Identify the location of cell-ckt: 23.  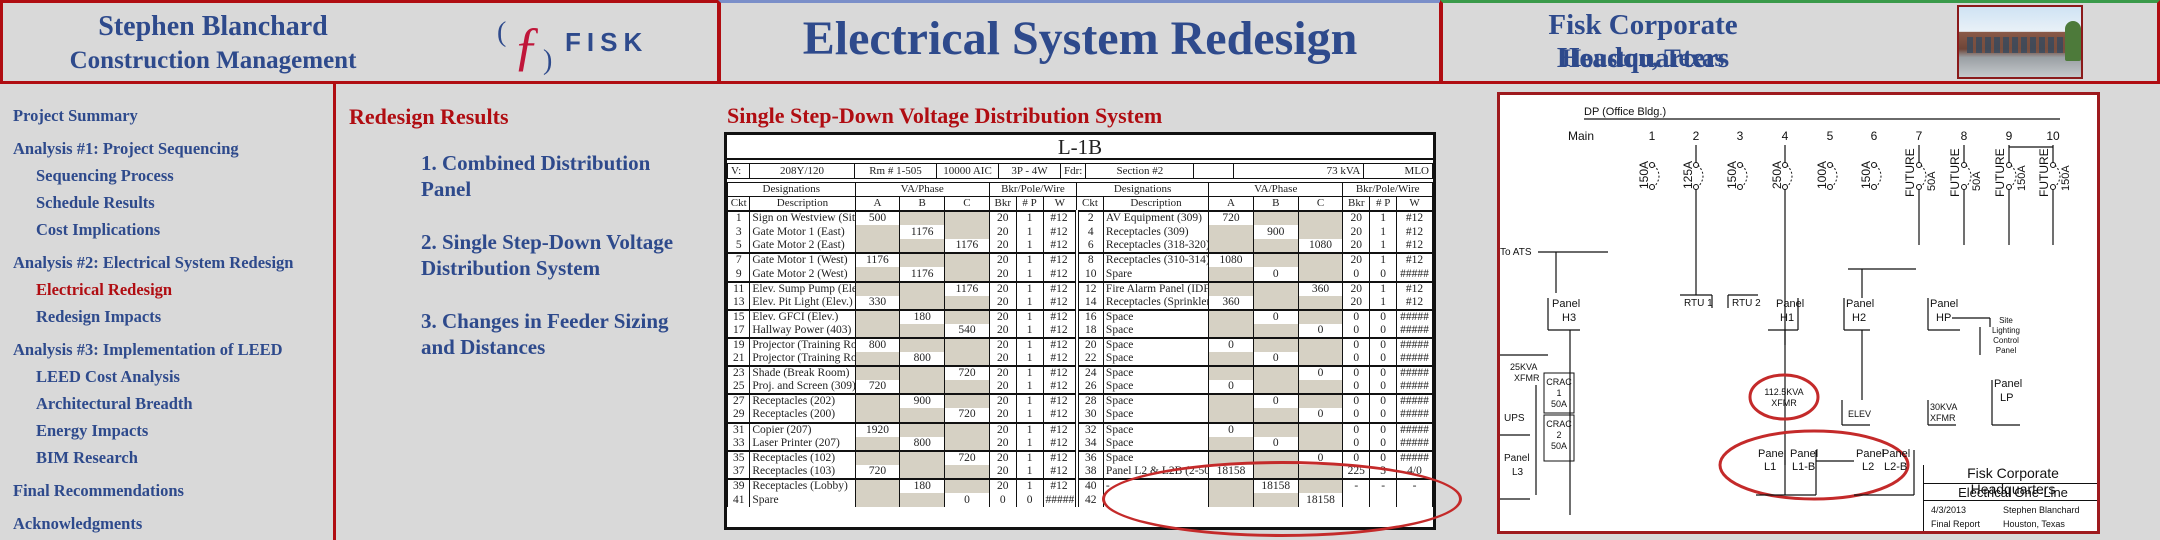
(738, 373).